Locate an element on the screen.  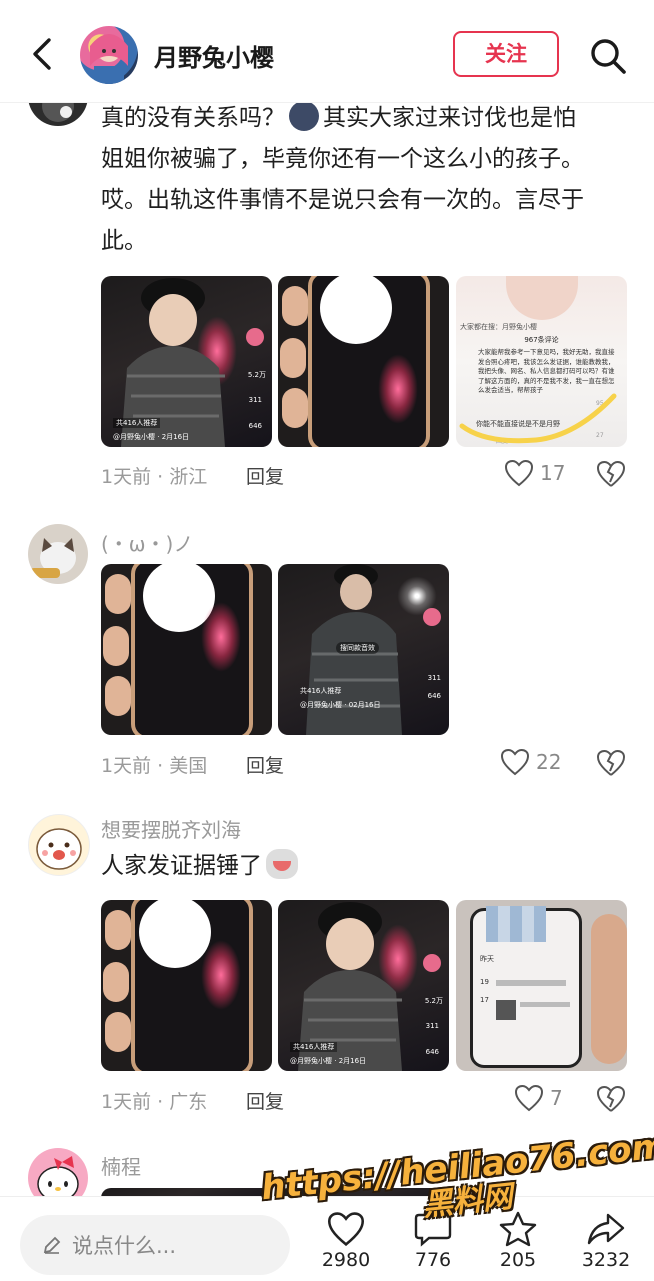
like-button: 7 is located at coordinates (538, 1098).